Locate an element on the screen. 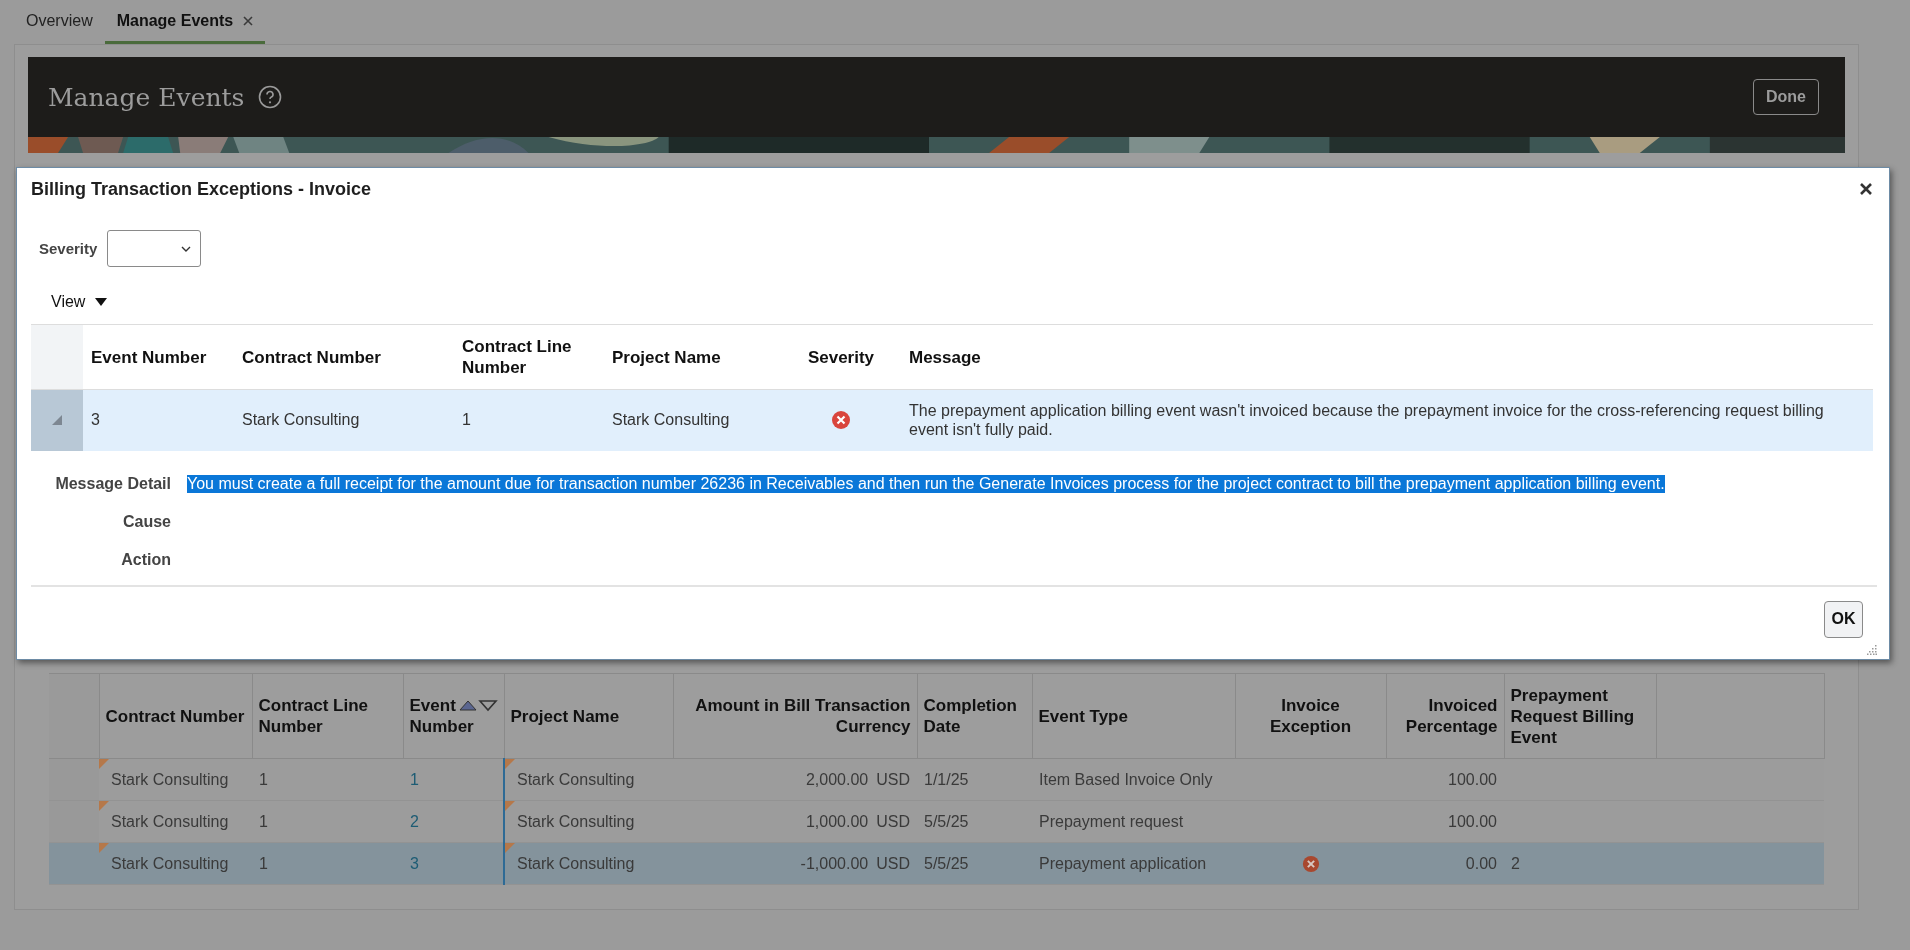 This screenshot has width=1910, height=950. table-cell: The prepayment application billing event wasn't invoiced because the prepayment invoice for the cross-referencing request billing event isn't fully paid. is located at coordinates (1387, 420).